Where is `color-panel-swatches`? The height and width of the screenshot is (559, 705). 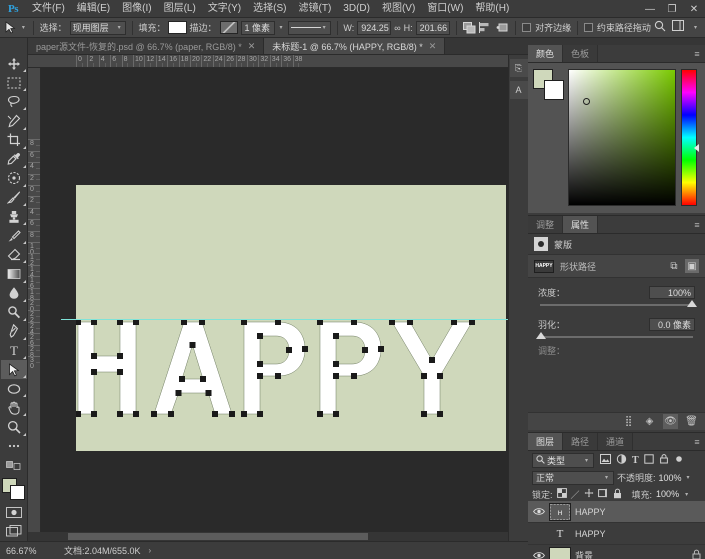 color-panel-swatches is located at coordinates (548, 84).